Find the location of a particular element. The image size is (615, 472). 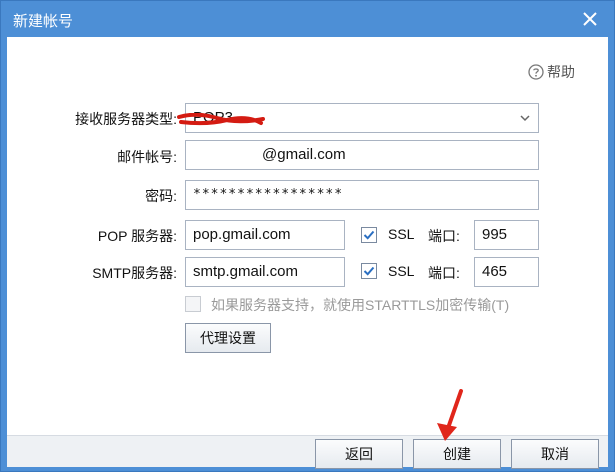

smtp-port-value: 465 is located at coordinates (495, 271).